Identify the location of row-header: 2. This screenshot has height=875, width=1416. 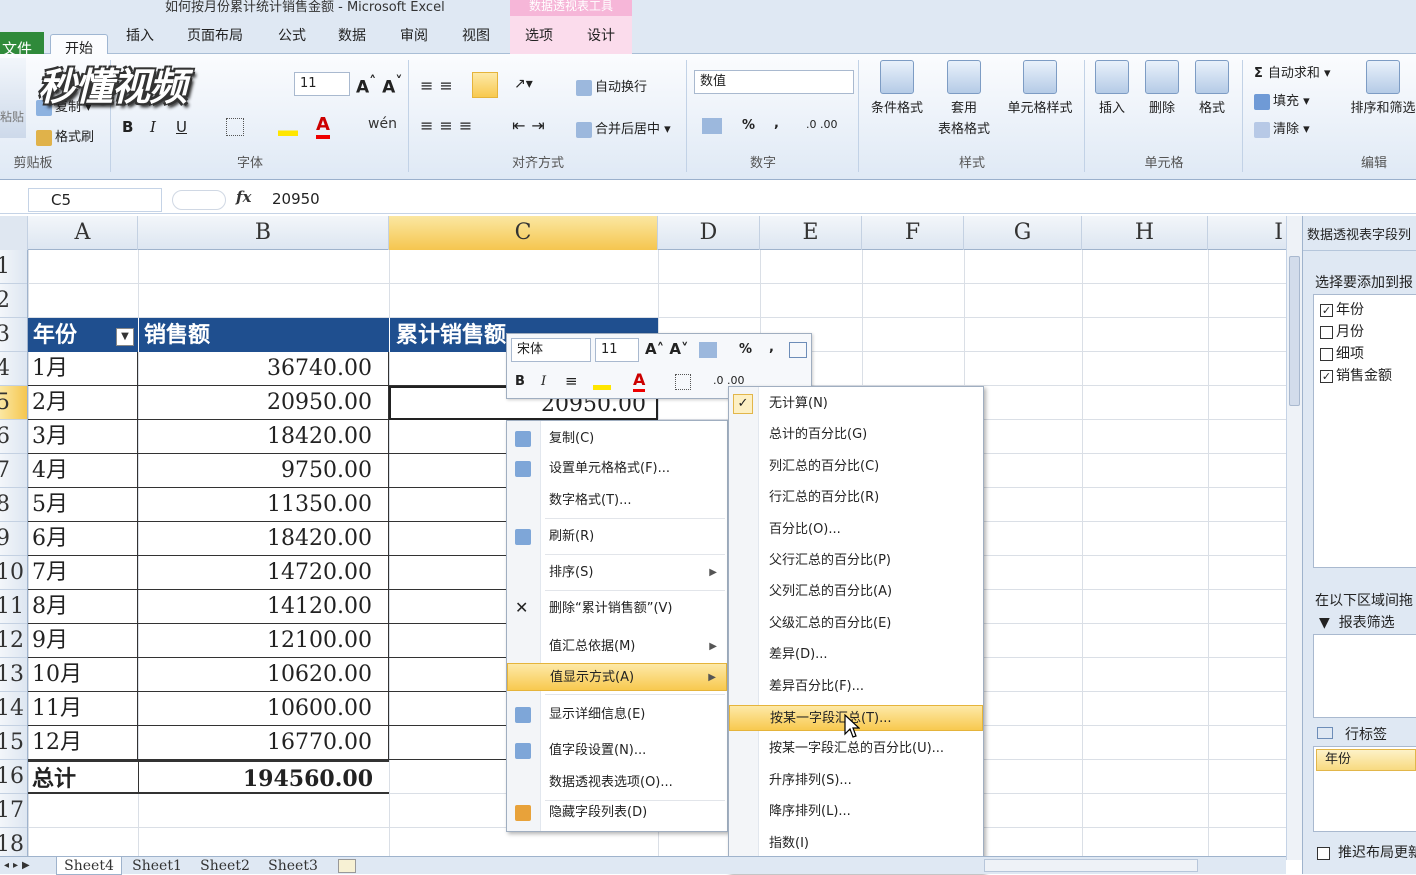
(13, 301).